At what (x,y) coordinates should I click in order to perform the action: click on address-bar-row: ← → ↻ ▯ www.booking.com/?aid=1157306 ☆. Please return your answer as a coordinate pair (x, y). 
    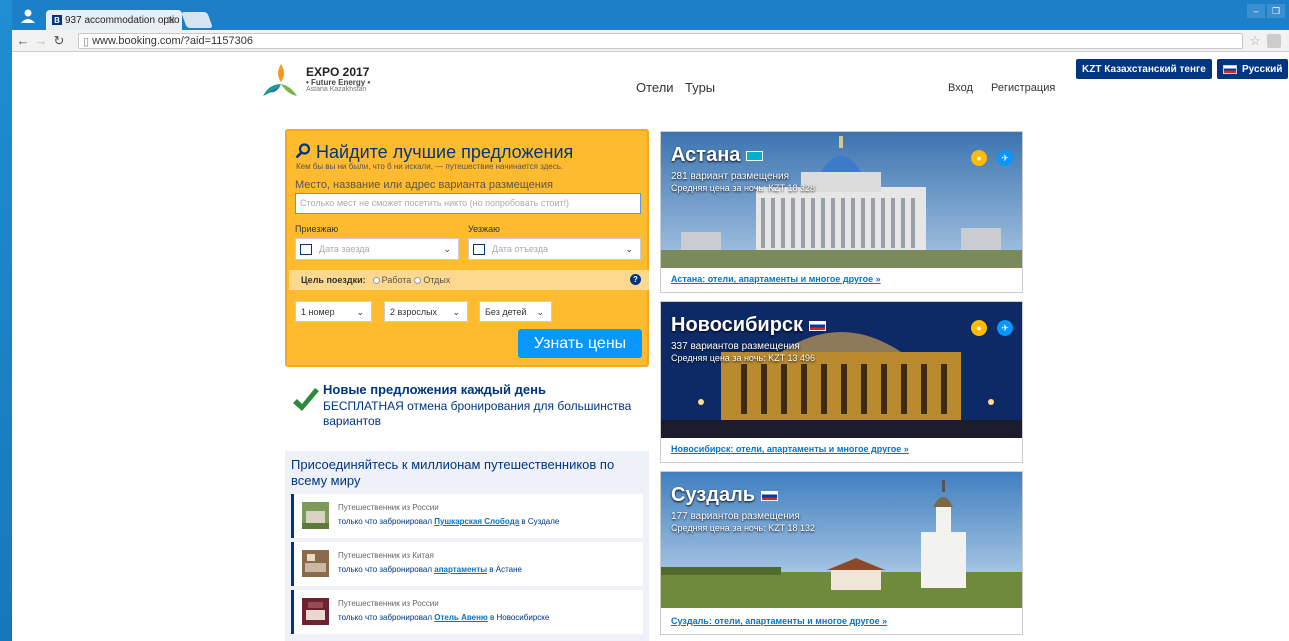
    Looking at the image, I should click on (650, 41).